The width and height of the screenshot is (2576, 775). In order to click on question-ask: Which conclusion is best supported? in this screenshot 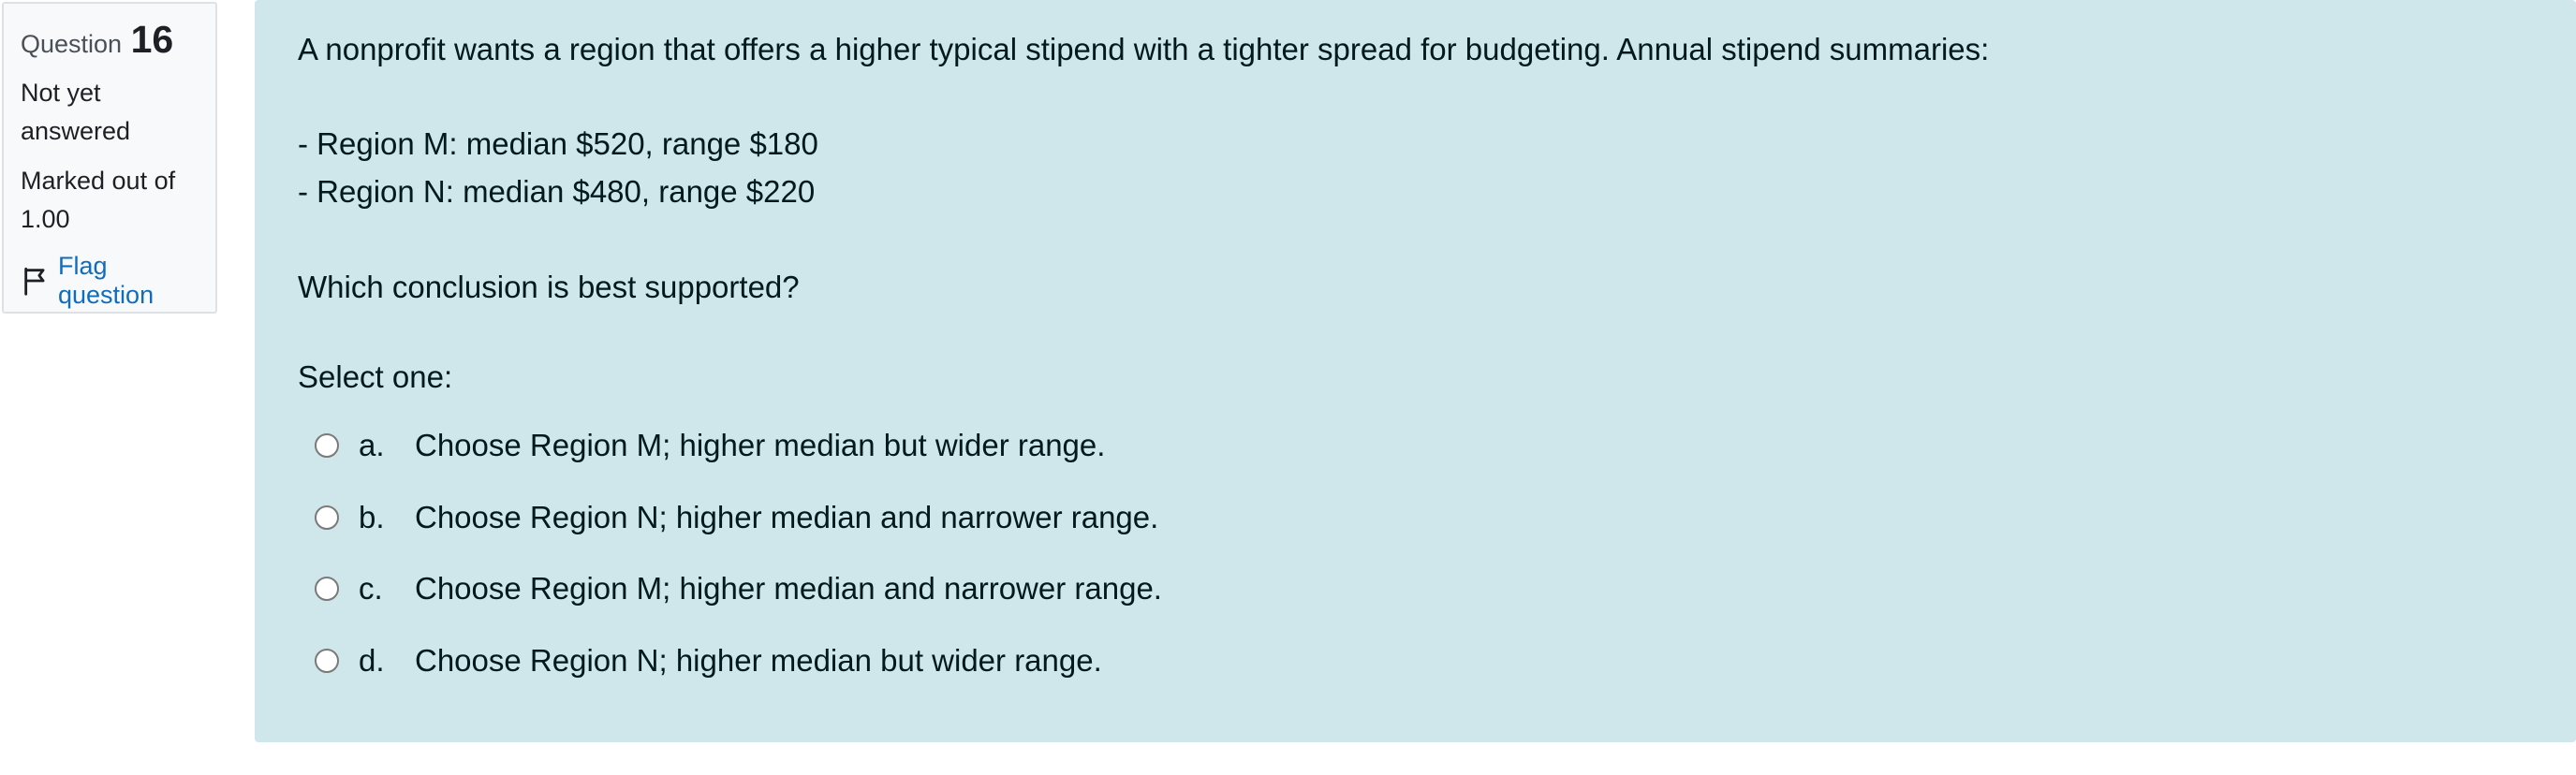, I will do `click(549, 287)`.